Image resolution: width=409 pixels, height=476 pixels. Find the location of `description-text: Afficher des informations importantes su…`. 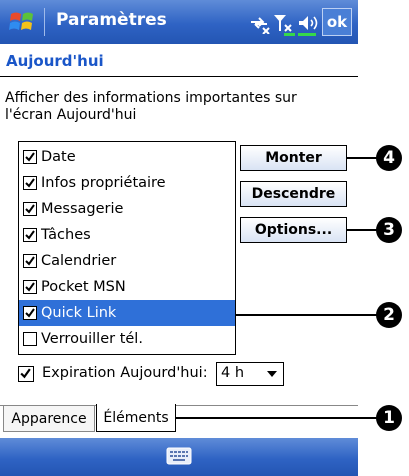

description-text: Afficher des informations importantes su… is located at coordinates (151, 106).